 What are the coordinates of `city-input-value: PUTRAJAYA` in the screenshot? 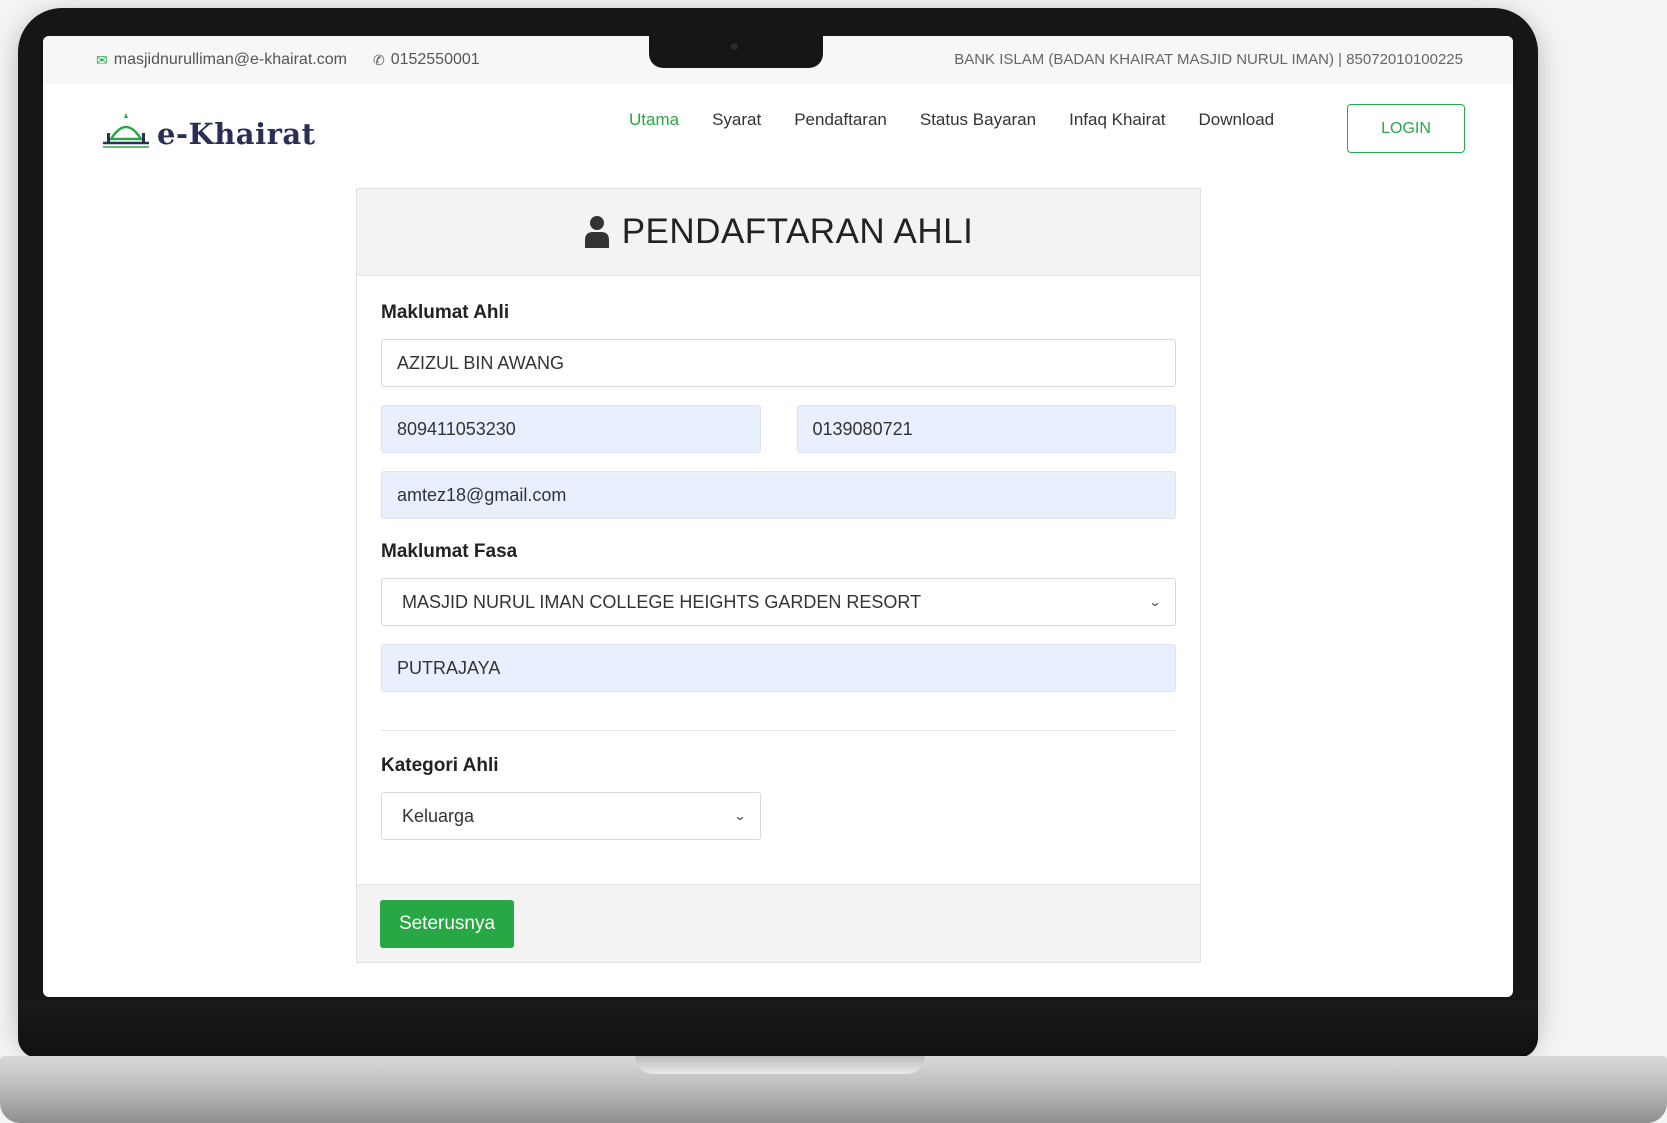 It's located at (449, 667).